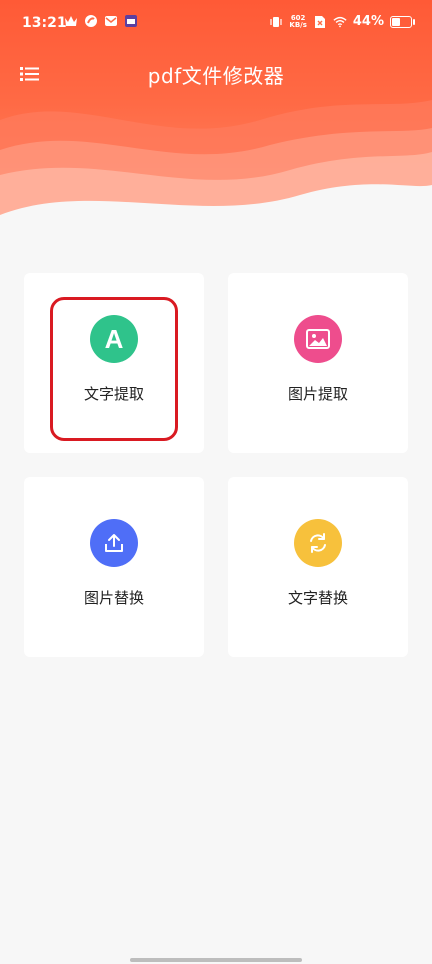 This screenshot has width=432, height=964. I want to click on page-title: pdf文件修改器, so click(216, 76).